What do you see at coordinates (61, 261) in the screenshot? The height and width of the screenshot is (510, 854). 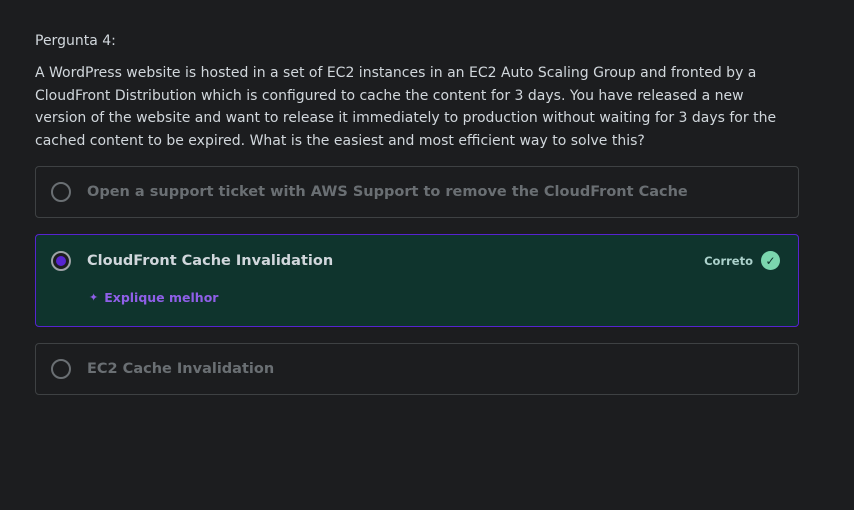 I see `radio-button-selected` at bounding box center [61, 261].